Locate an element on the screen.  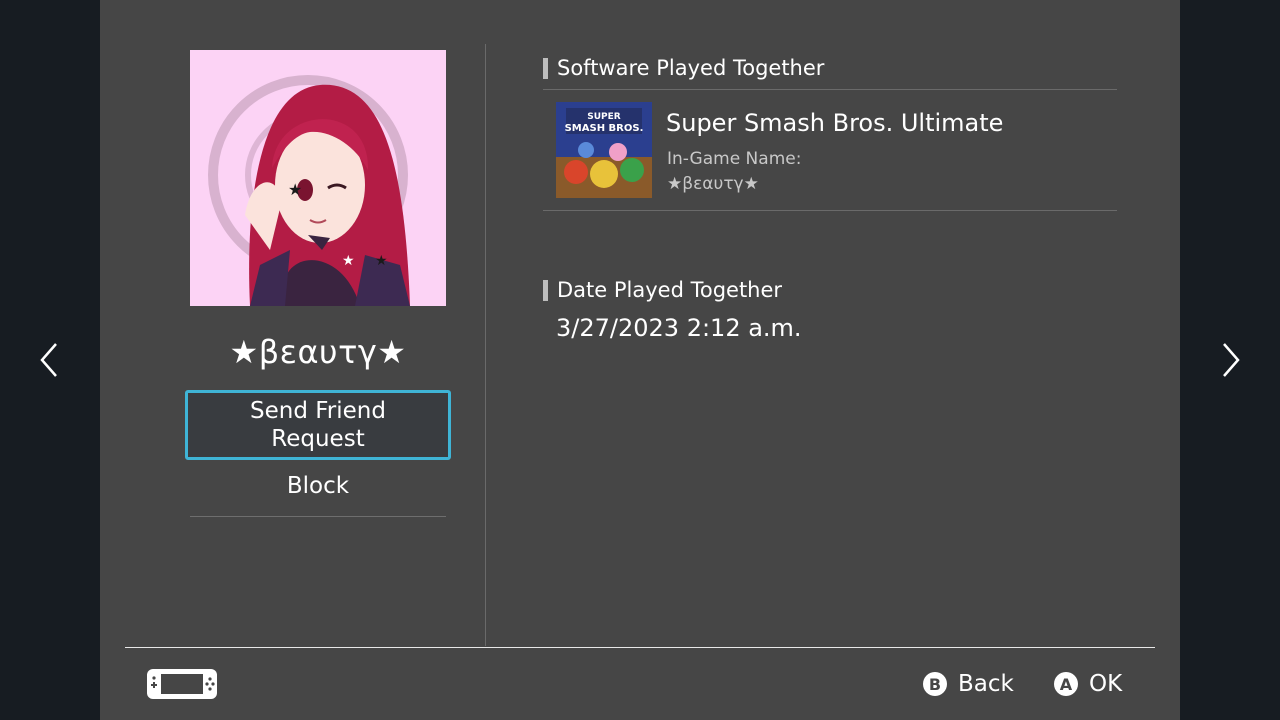
b-button-icon: B is located at coordinates (935, 684).